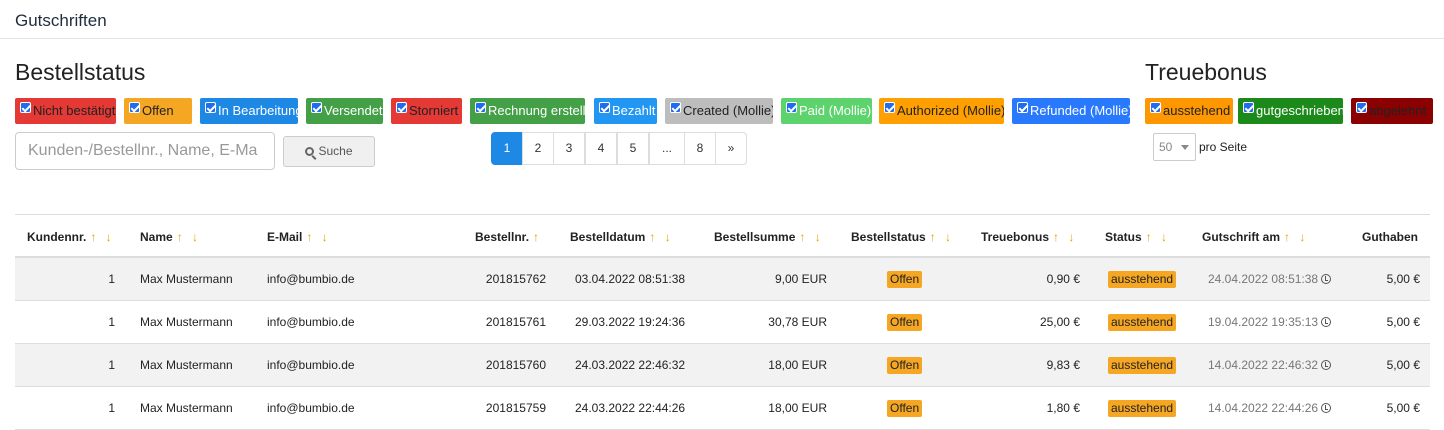  I want to click on status-filter-storniert: Storniert, so click(426, 111).